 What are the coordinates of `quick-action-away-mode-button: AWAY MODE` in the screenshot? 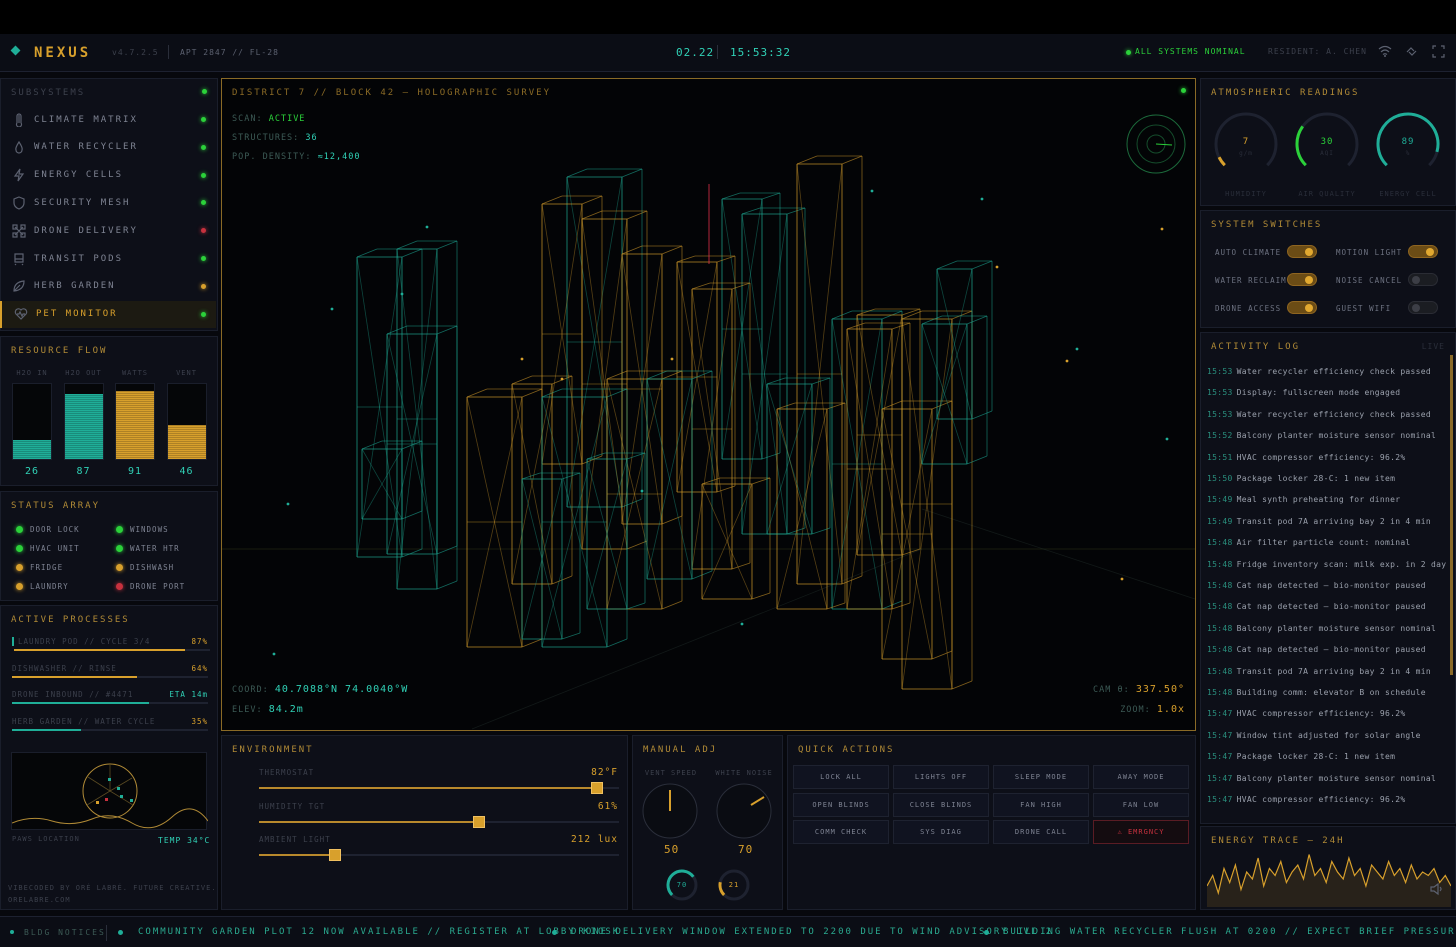 It's located at (1141, 777).